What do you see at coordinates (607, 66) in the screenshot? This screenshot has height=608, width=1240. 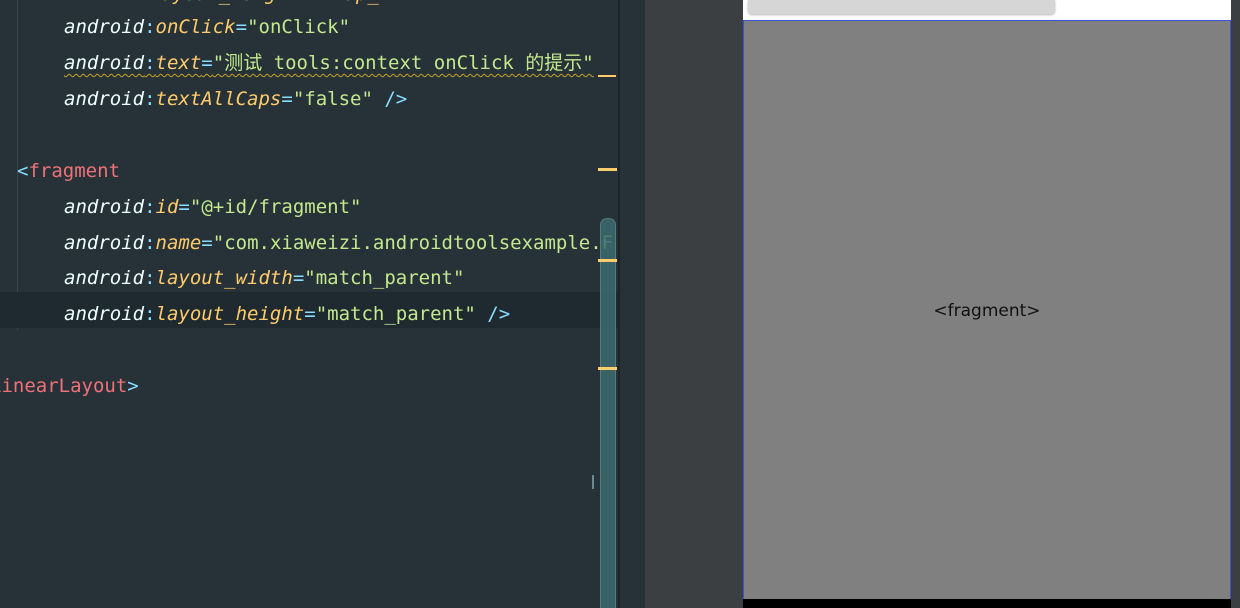 I see `warning-marker` at bounding box center [607, 66].